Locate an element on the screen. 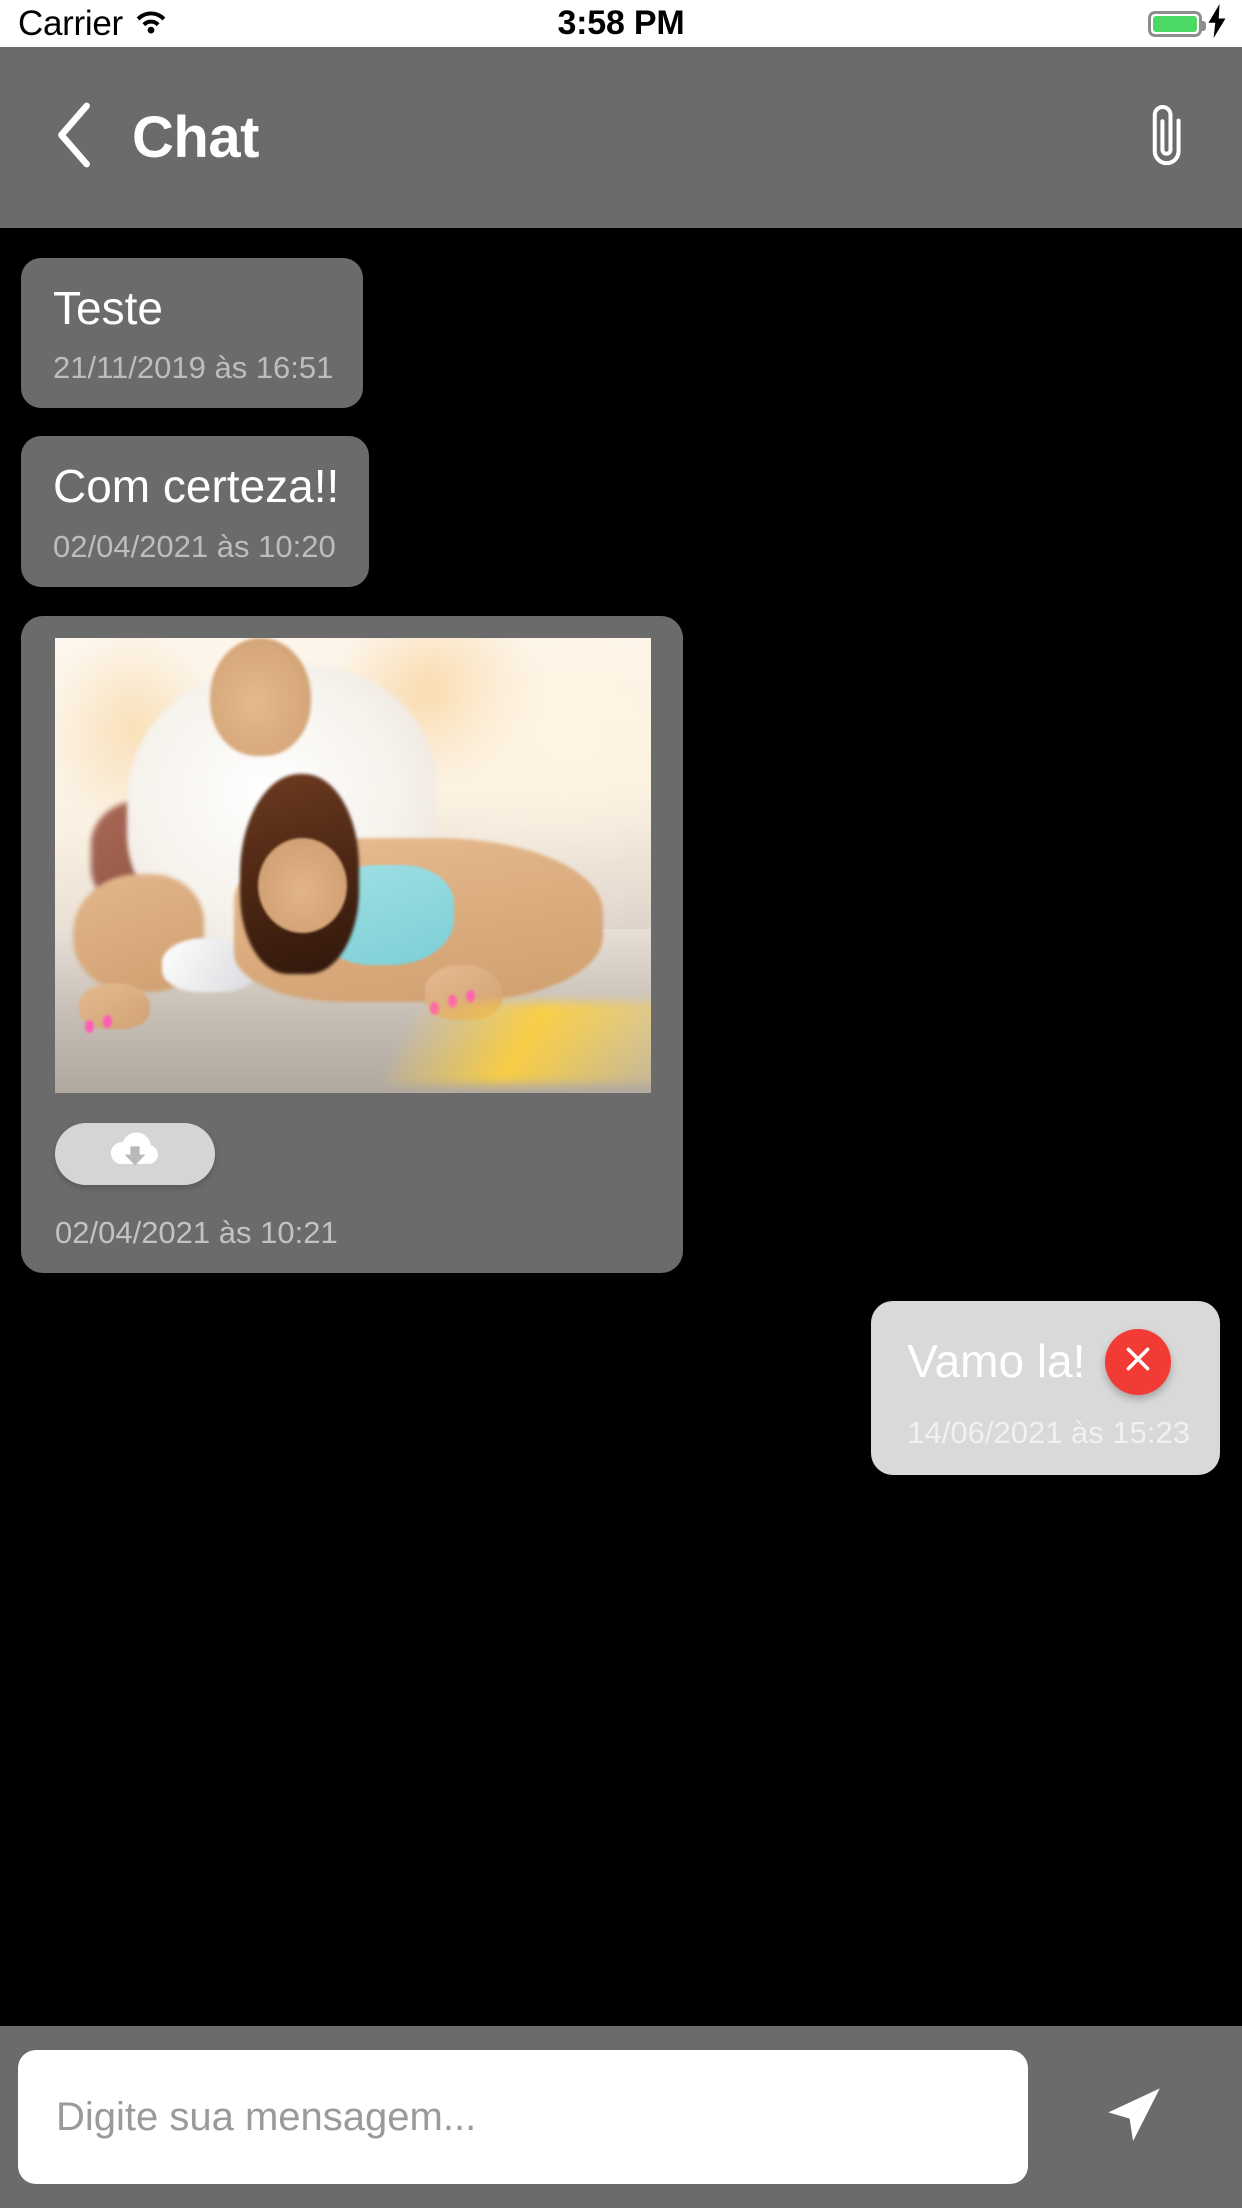  attach-button is located at coordinates (1168, 138).